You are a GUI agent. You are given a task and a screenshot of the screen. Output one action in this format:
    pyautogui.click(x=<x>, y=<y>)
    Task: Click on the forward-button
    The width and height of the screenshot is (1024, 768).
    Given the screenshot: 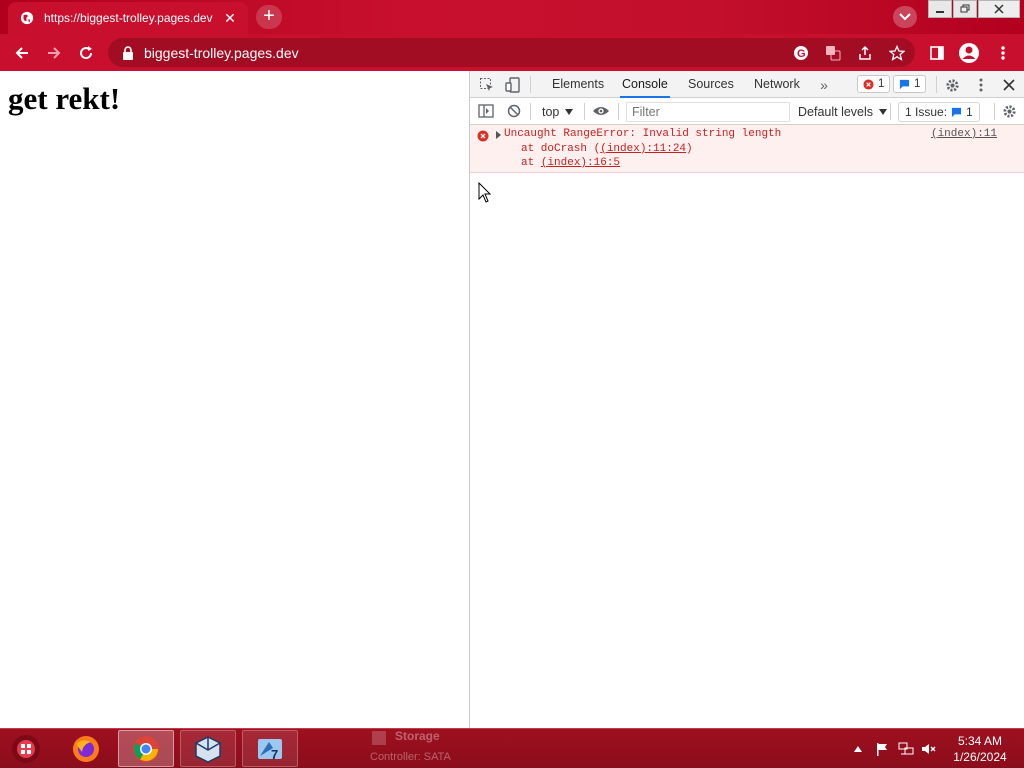 What is the action you would take?
    pyautogui.click(x=54, y=53)
    